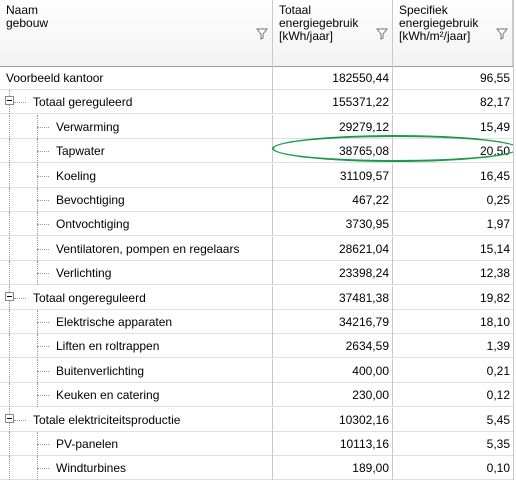  Describe the element at coordinates (136, 175) in the screenshot. I see `name-cell: Koeling` at that location.